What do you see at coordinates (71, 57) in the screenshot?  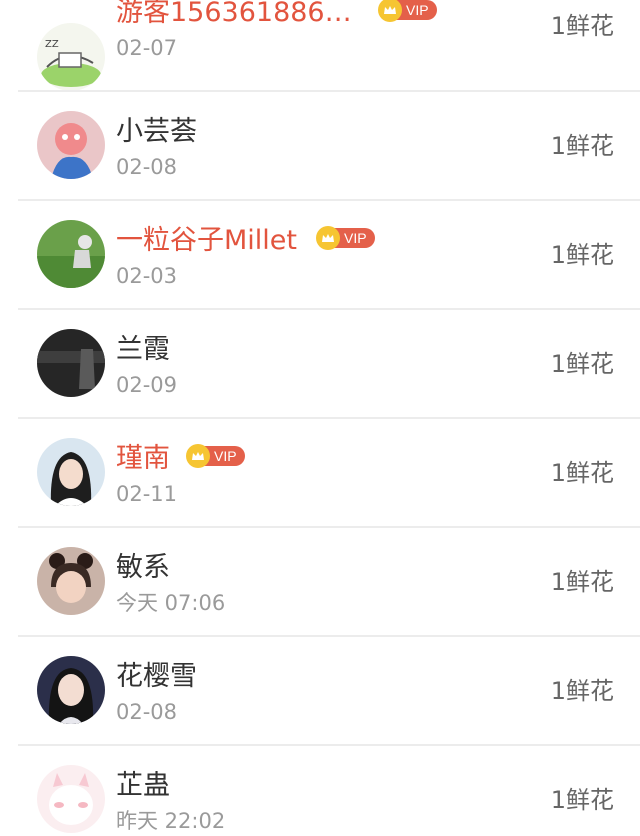 I see `avatar: ZZ` at bounding box center [71, 57].